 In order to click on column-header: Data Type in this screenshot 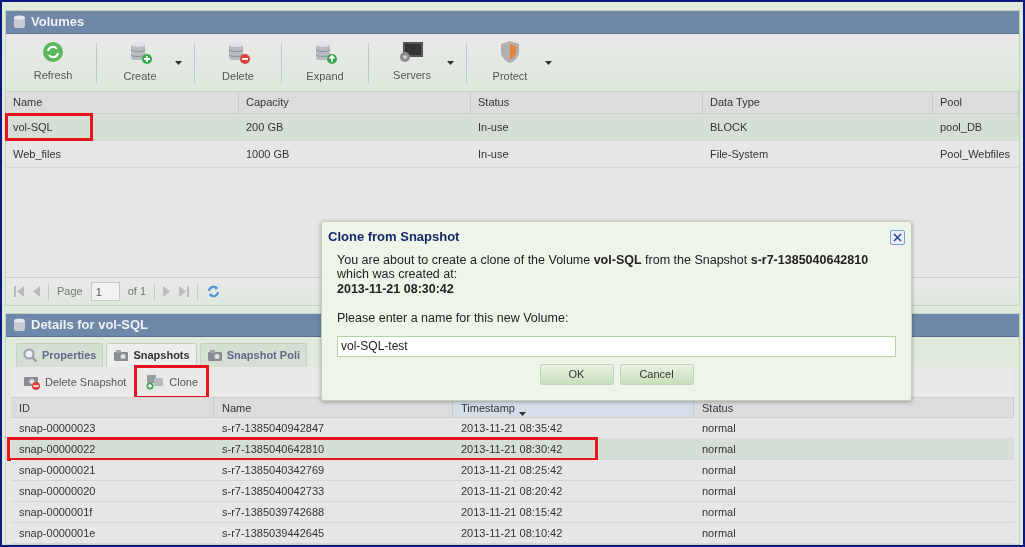, I will do `click(818, 102)`.